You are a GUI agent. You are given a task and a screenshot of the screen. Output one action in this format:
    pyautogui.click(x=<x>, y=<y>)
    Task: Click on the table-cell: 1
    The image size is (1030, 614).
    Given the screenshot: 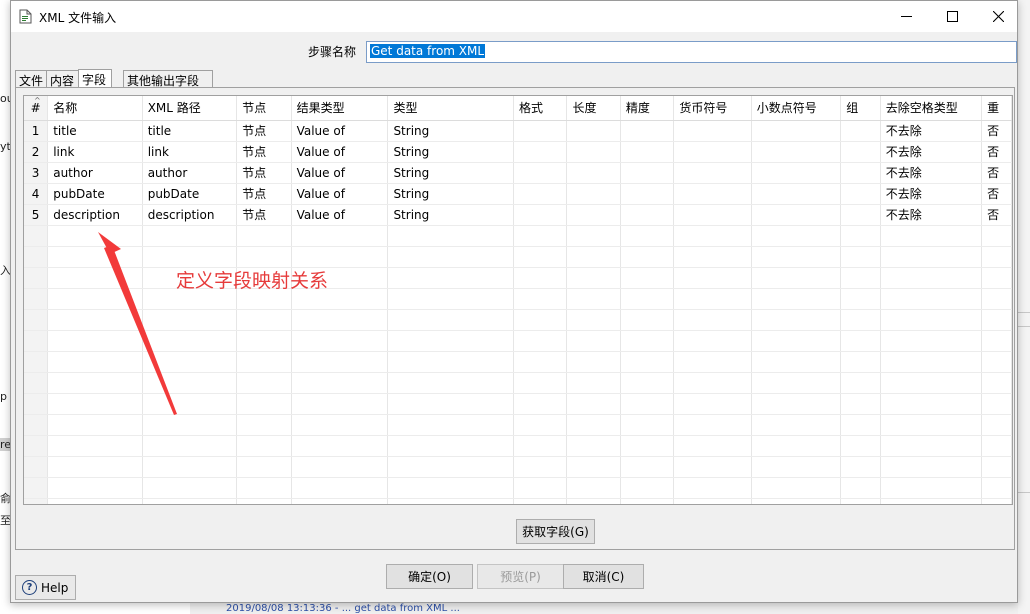 What is the action you would take?
    pyautogui.click(x=36, y=131)
    